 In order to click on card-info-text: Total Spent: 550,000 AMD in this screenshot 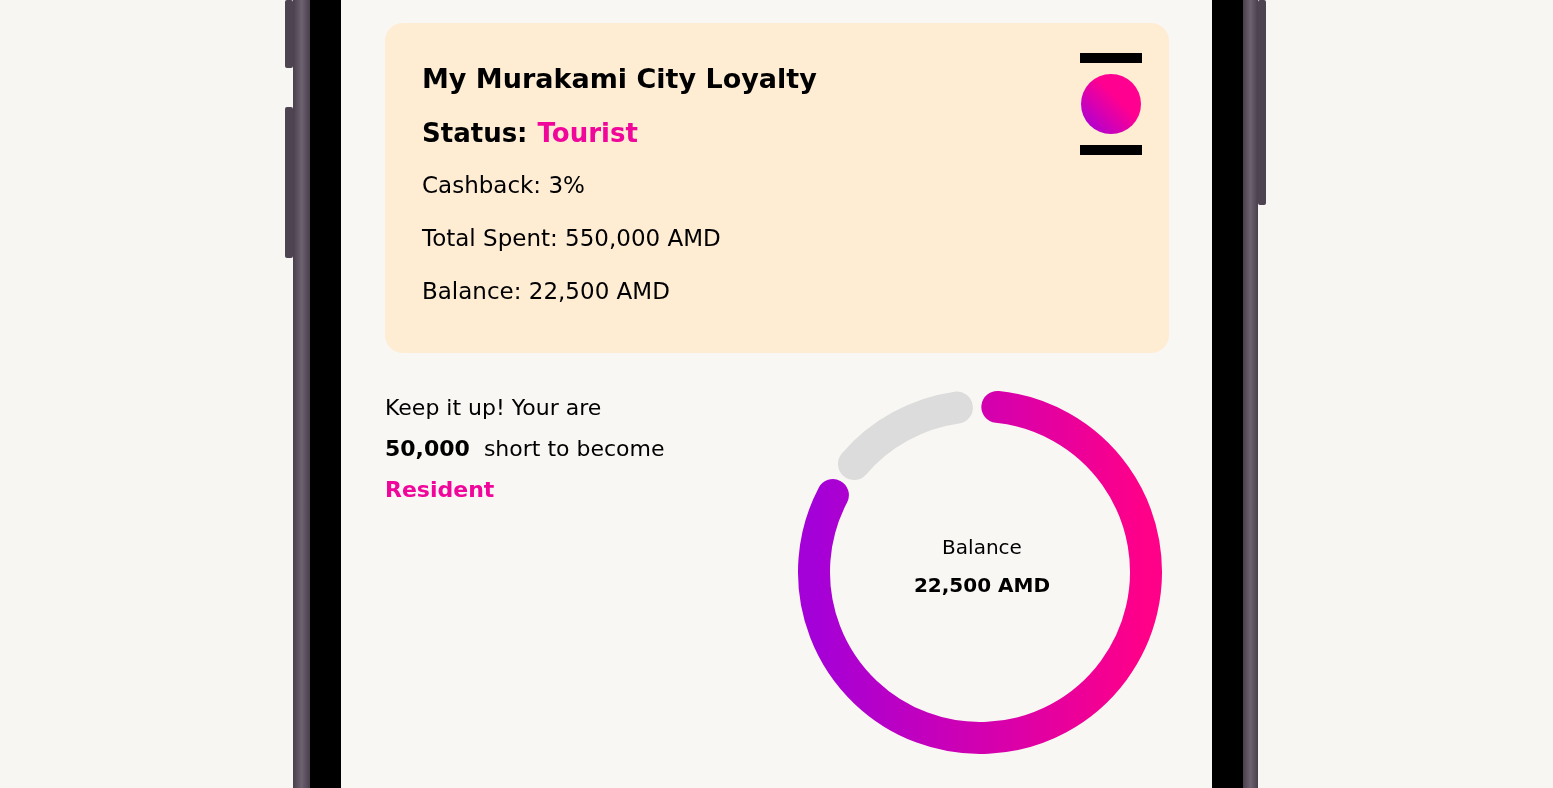, I will do `click(572, 238)`.